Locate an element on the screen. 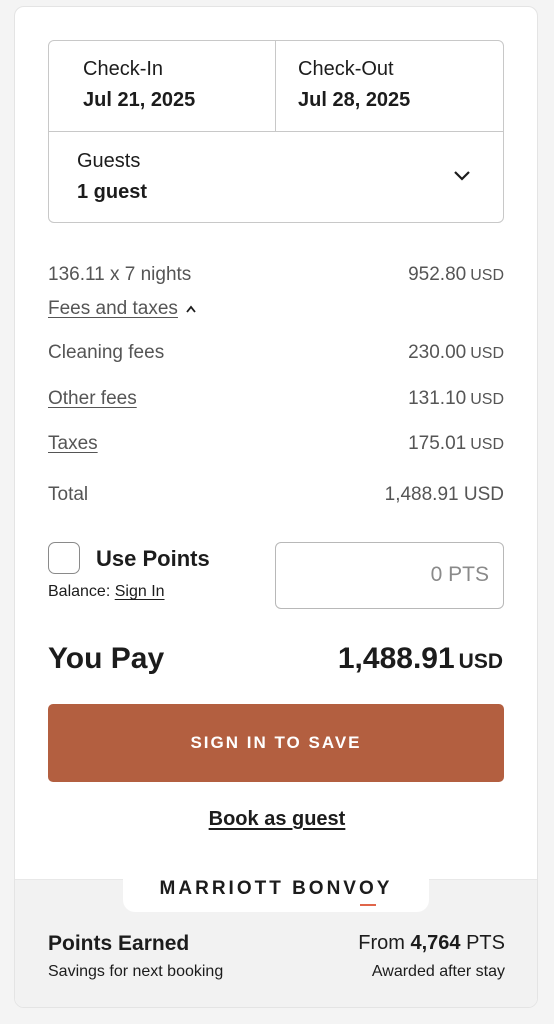 The height and width of the screenshot is (1024, 554). use-points-label: Use Points is located at coordinates (153, 558).